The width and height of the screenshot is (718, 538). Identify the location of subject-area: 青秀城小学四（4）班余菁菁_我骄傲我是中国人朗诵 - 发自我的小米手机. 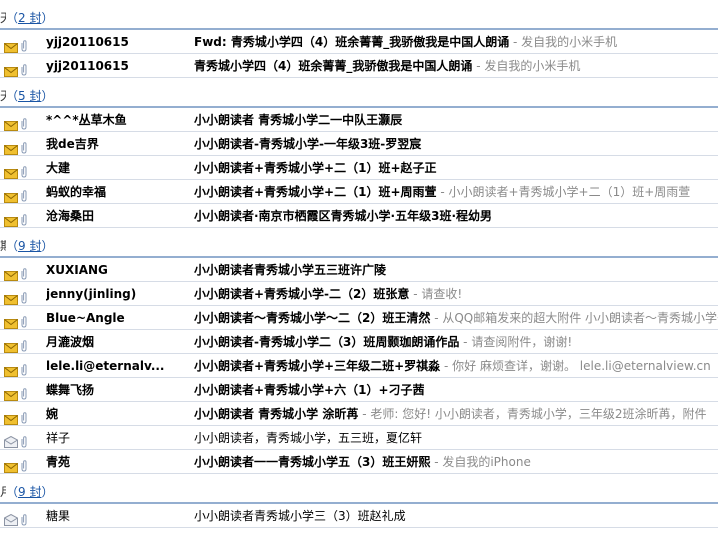
(456, 65).